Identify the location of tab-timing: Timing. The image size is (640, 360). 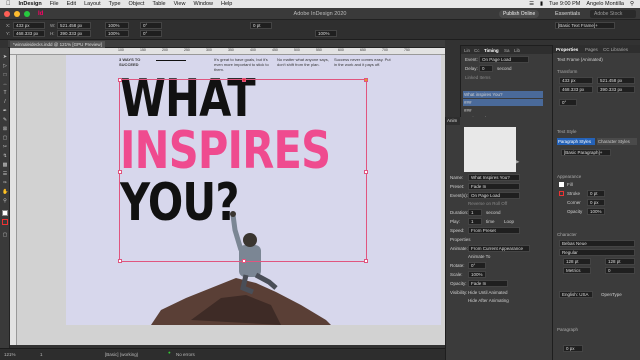
(491, 50).